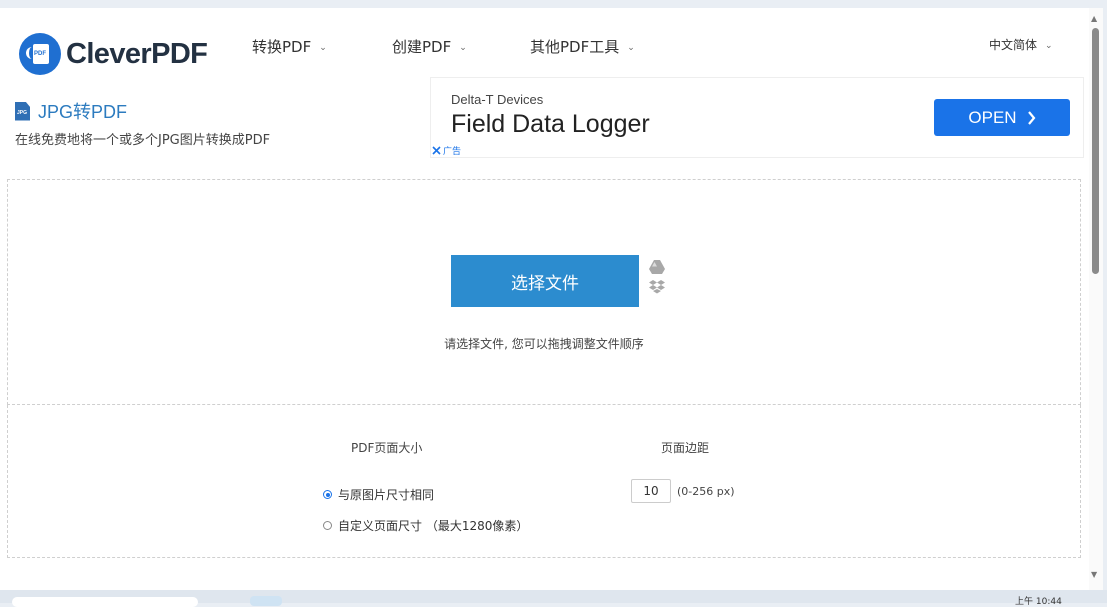 The width and height of the screenshot is (1107, 607). What do you see at coordinates (433, 526) in the screenshot?
I see `radio-label: 自定义页面尺寸 （最大1280像素）` at bounding box center [433, 526].